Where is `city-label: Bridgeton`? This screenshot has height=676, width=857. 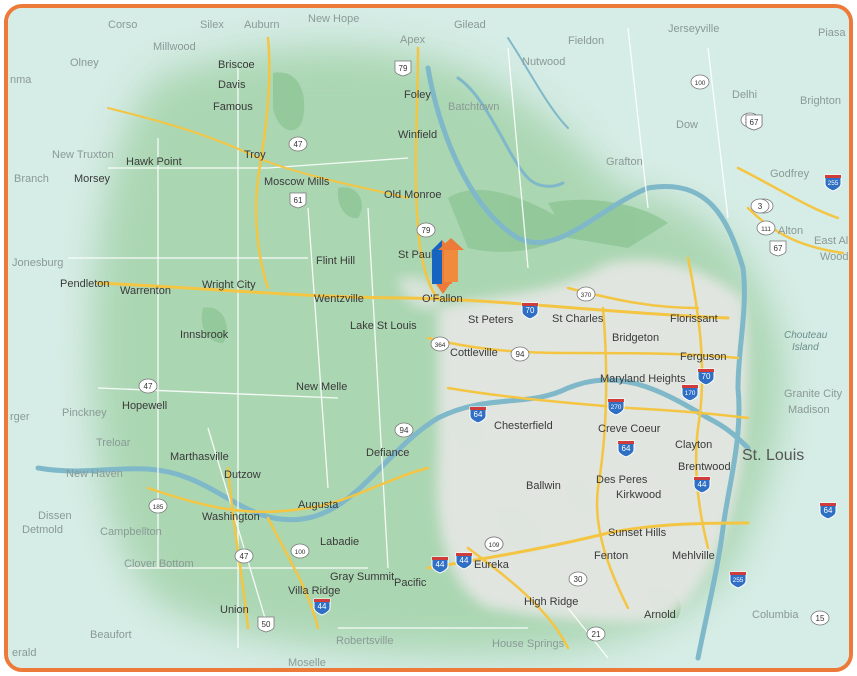
city-label: Bridgeton is located at coordinates (635, 338).